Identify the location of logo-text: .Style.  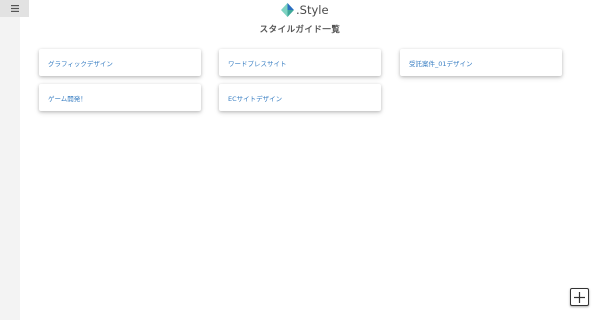
(312, 10).